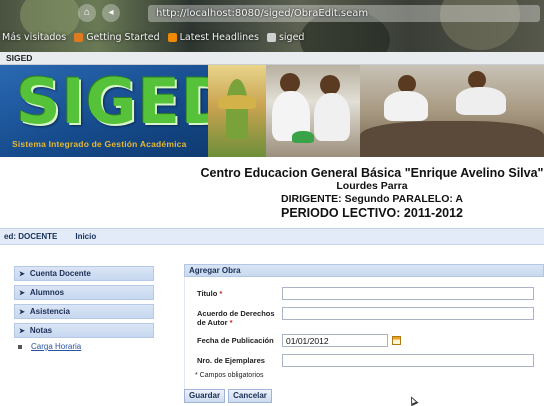 Image resolution: width=544 pixels, height=406 pixels. I want to click on mouse-cursor-icon, so click(413, 400).